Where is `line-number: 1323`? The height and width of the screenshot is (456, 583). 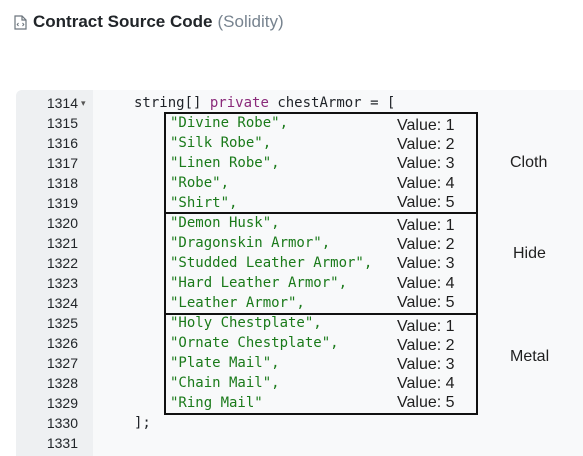 line-number: 1323 is located at coordinates (62, 283).